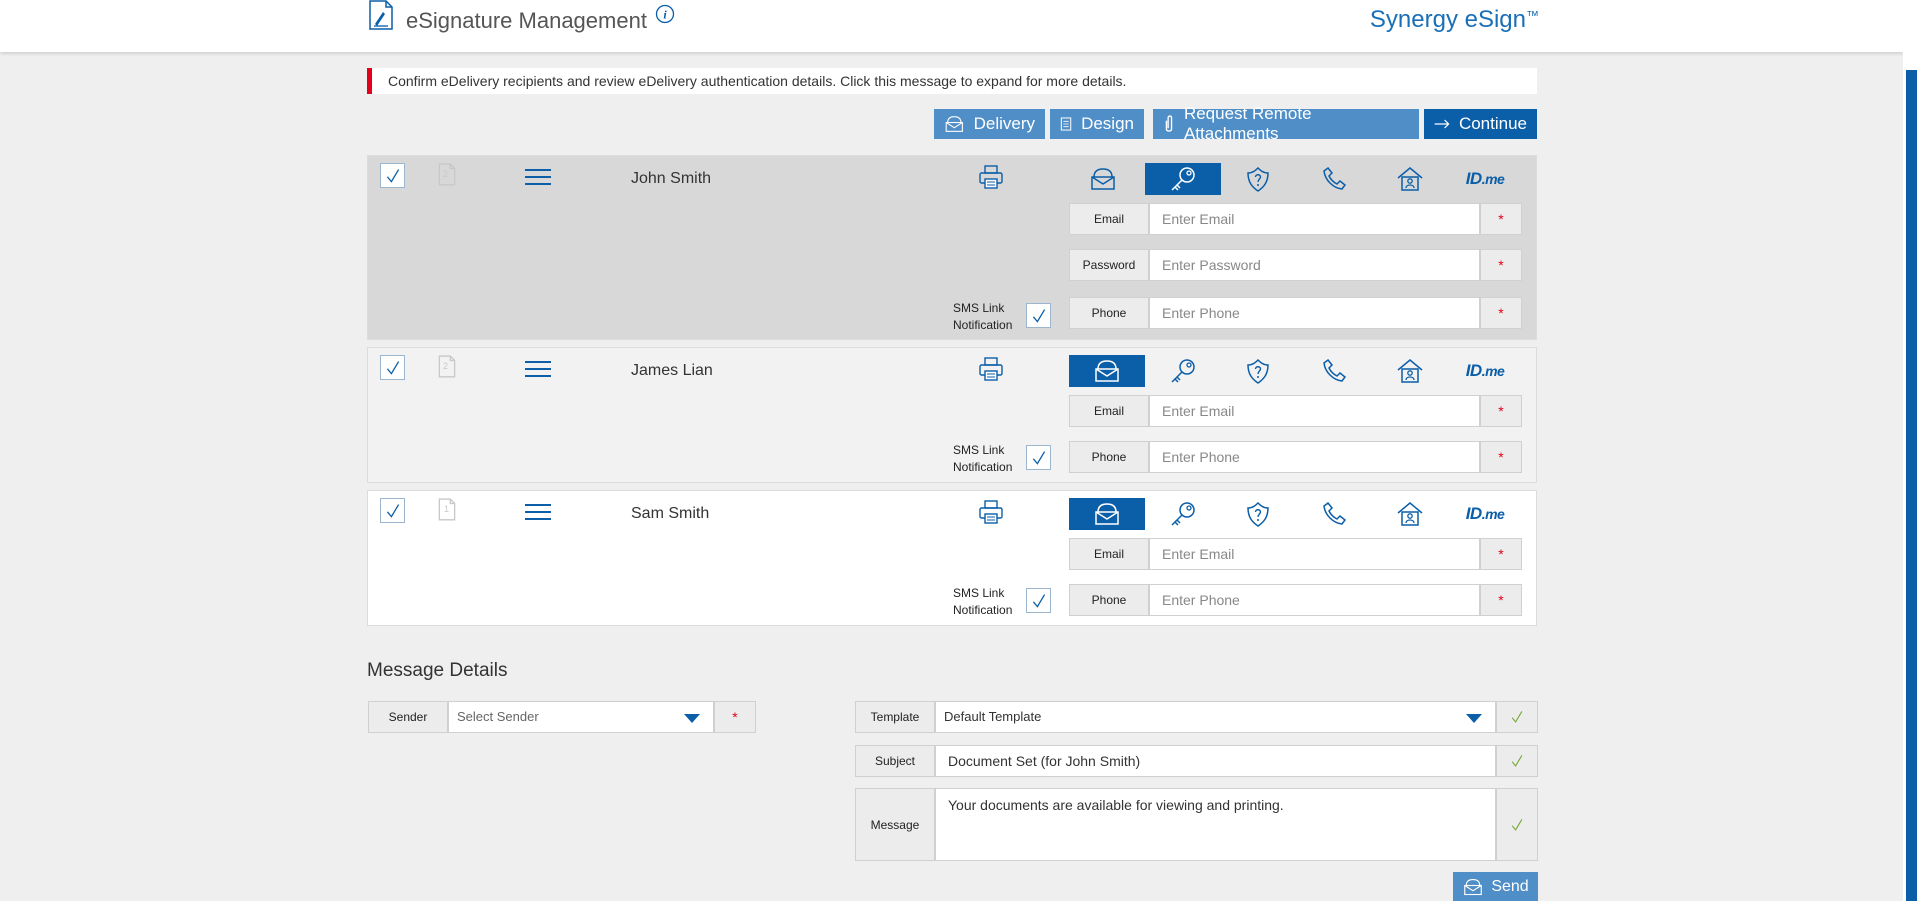 This screenshot has width=1920, height=901. What do you see at coordinates (895, 717) in the screenshot?
I see `template-label: Template` at bounding box center [895, 717].